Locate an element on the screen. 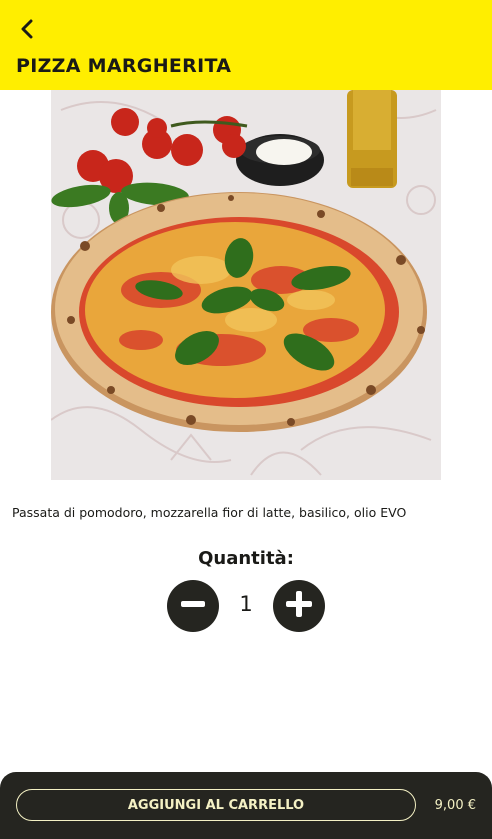 The height and width of the screenshot is (839, 492). quantity-label: Quantità: is located at coordinates (246, 558).